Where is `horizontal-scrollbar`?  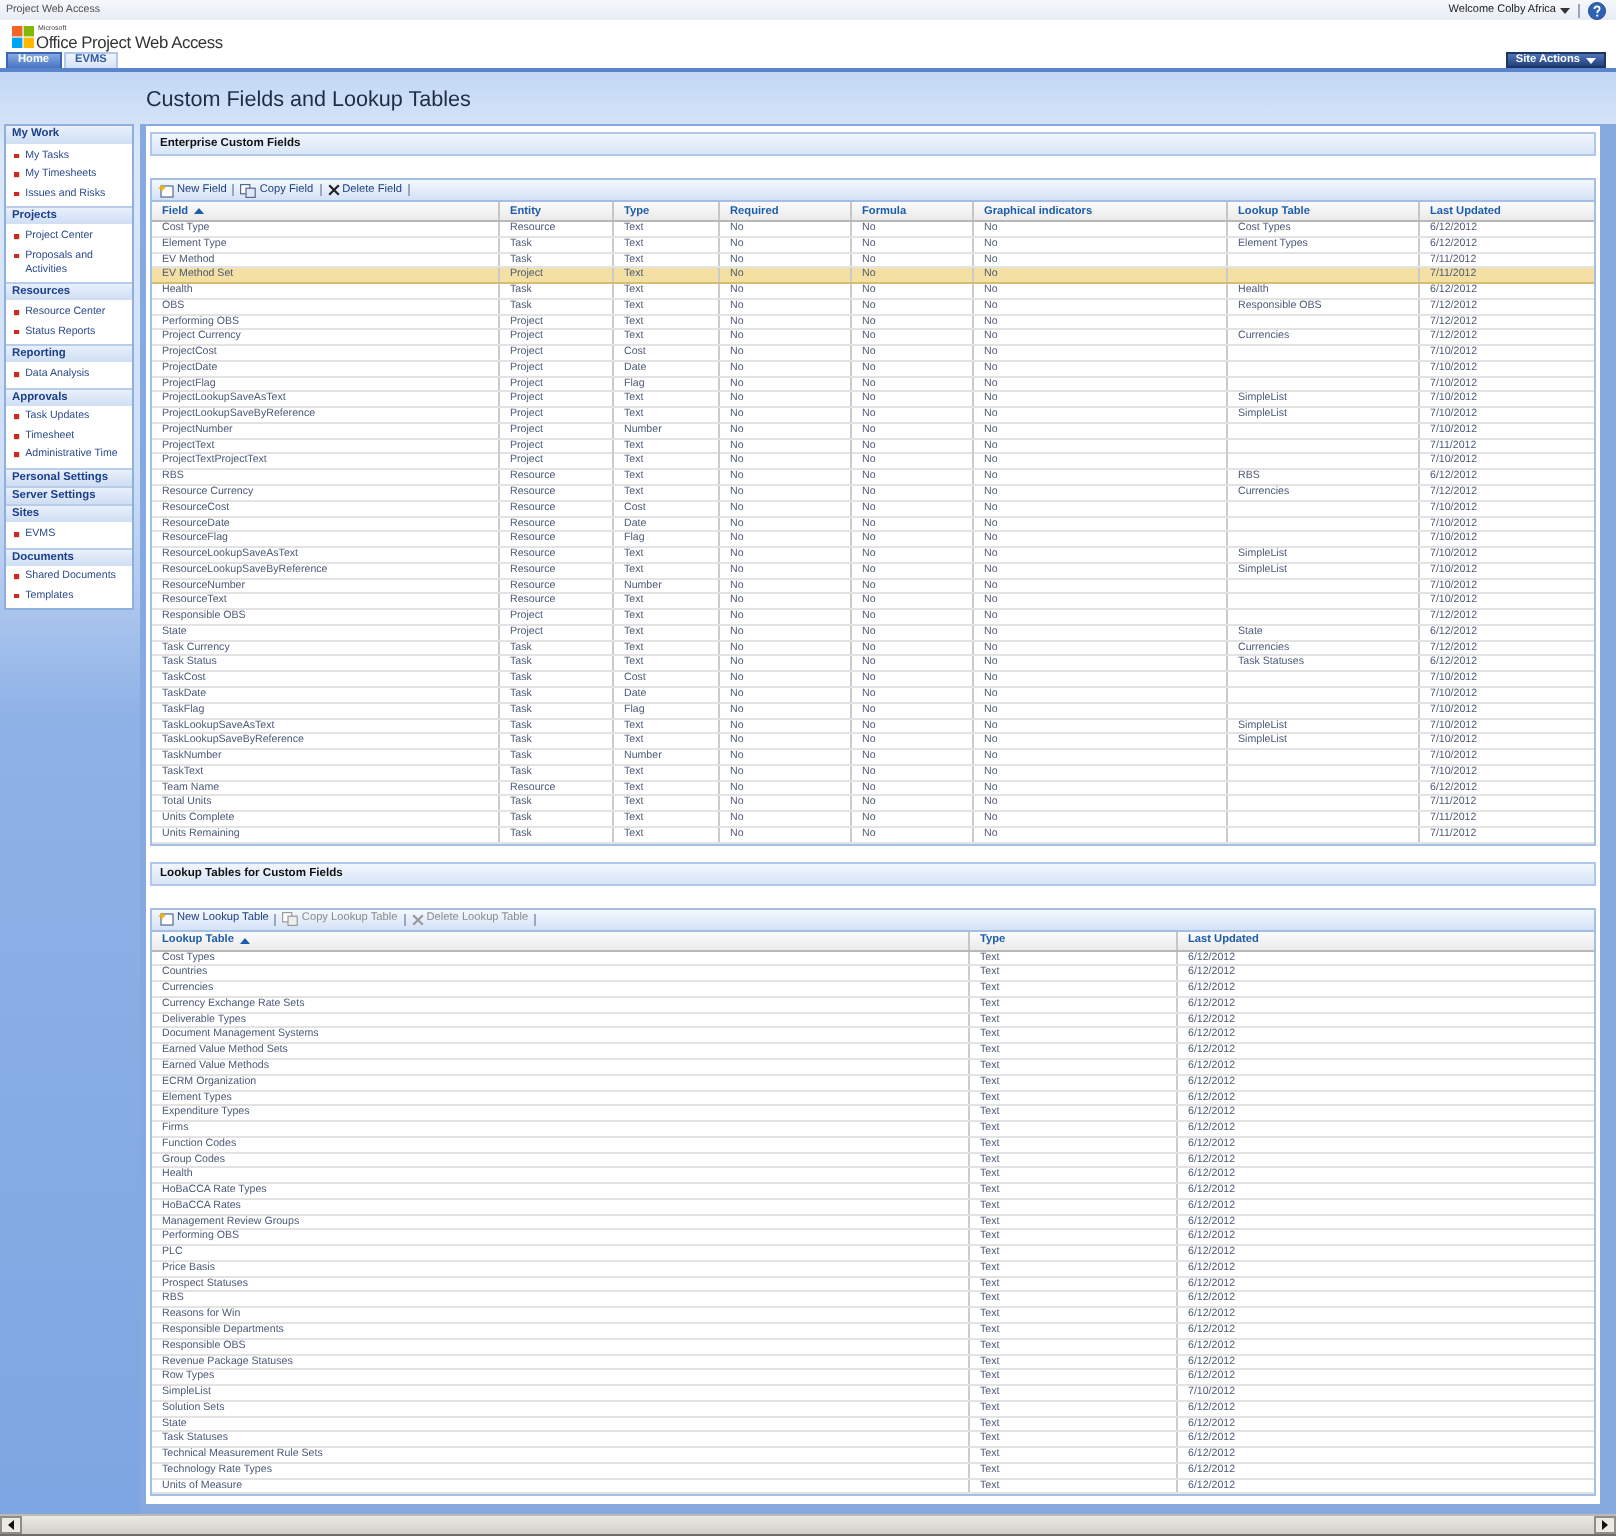 horizontal-scrollbar is located at coordinates (808, 1525).